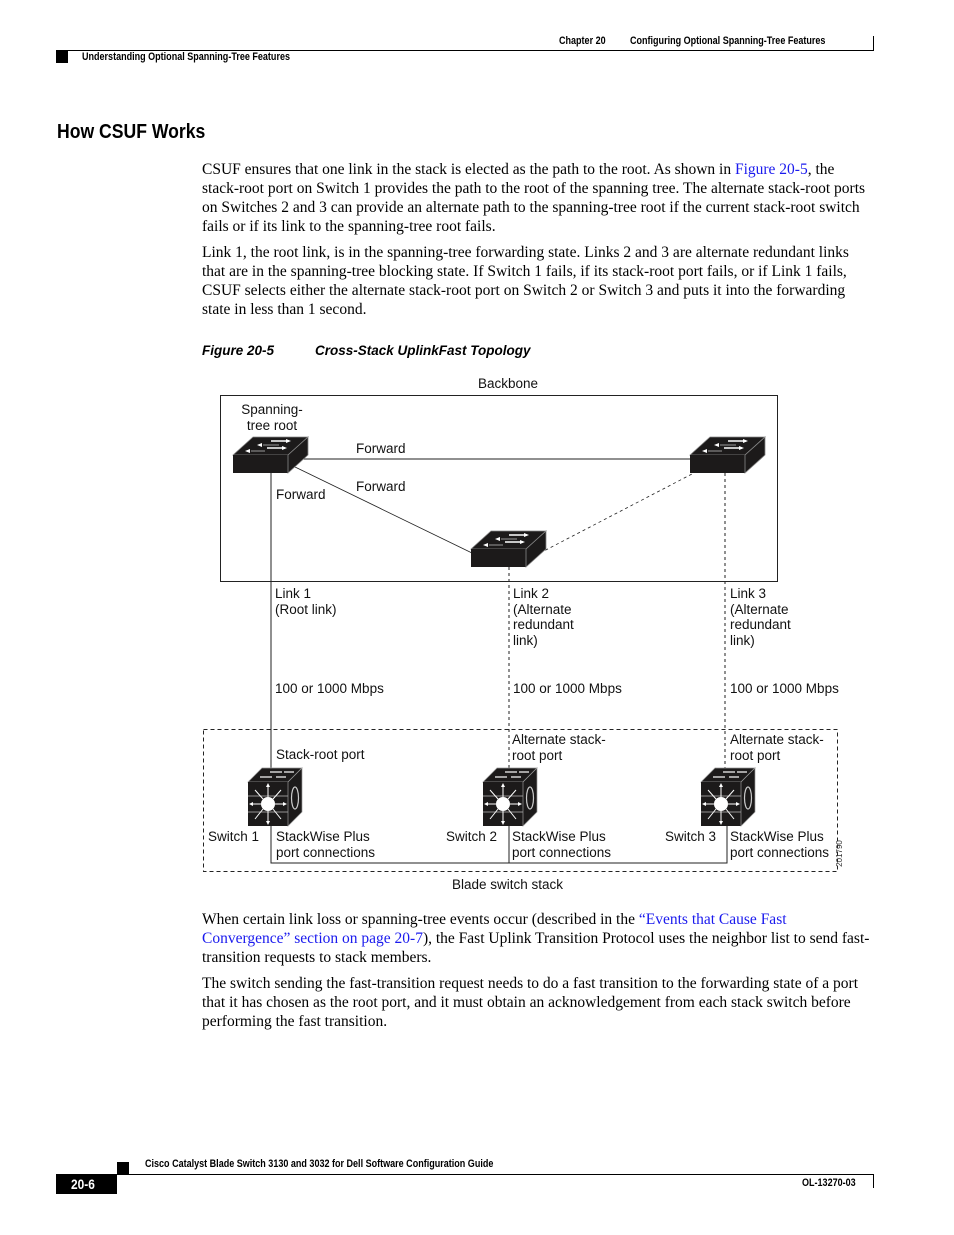 The height and width of the screenshot is (1235, 954). Describe the element at coordinates (873, 1181) in the screenshot. I see `footer-rule-tick` at that location.